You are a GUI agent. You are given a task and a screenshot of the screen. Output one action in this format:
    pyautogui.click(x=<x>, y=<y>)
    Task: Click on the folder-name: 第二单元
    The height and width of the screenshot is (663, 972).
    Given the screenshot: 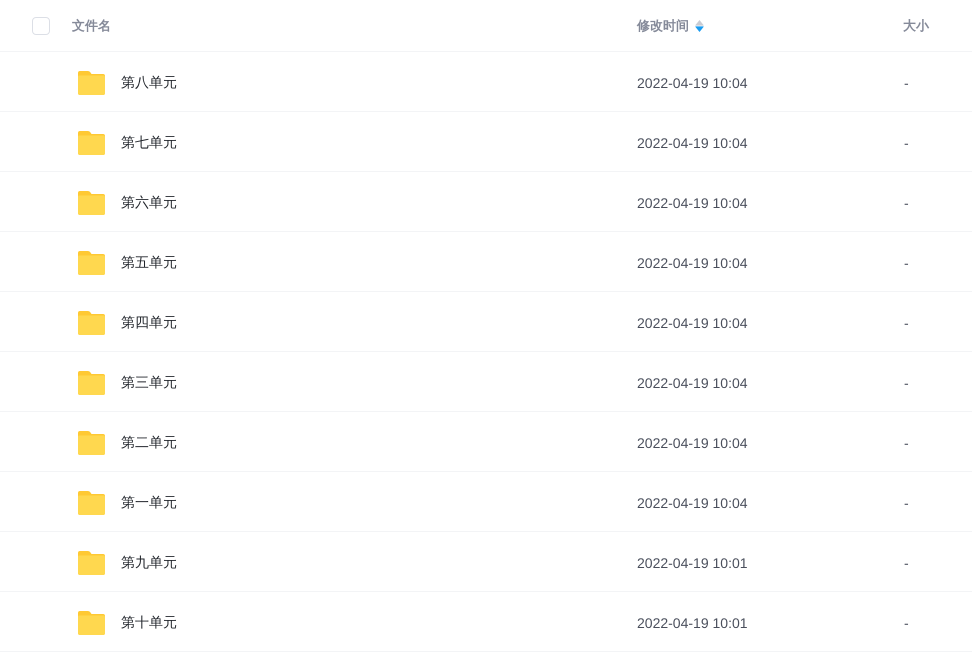 What is the action you would take?
    pyautogui.click(x=149, y=443)
    